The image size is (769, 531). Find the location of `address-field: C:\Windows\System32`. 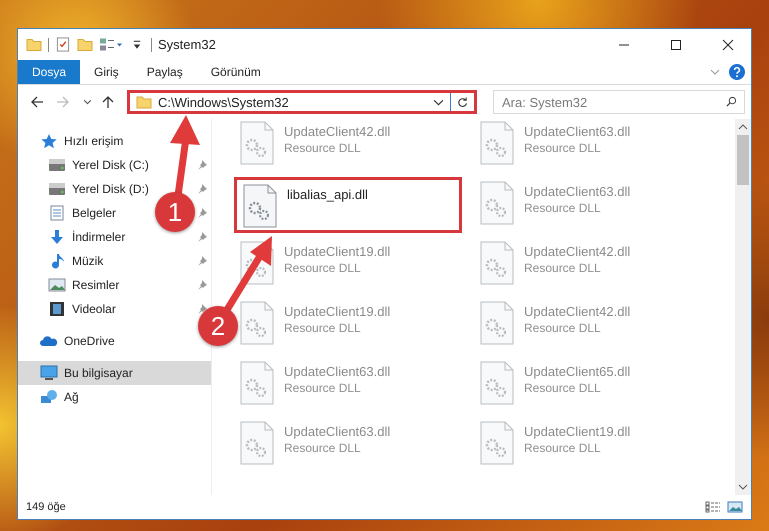

address-field: C:\Windows\System32 is located at coordinates (302, 102).